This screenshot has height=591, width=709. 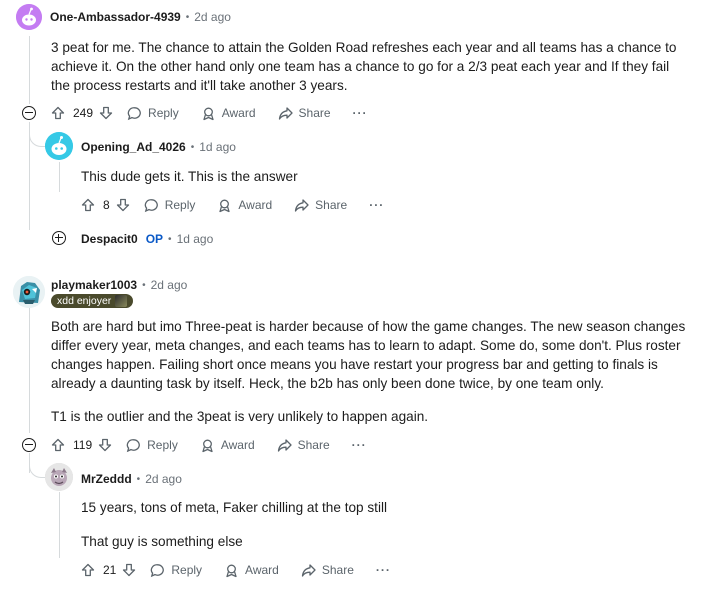 I want to click on comment-actions: 21 Reply Award Share ···, so click(x=236, y=570).